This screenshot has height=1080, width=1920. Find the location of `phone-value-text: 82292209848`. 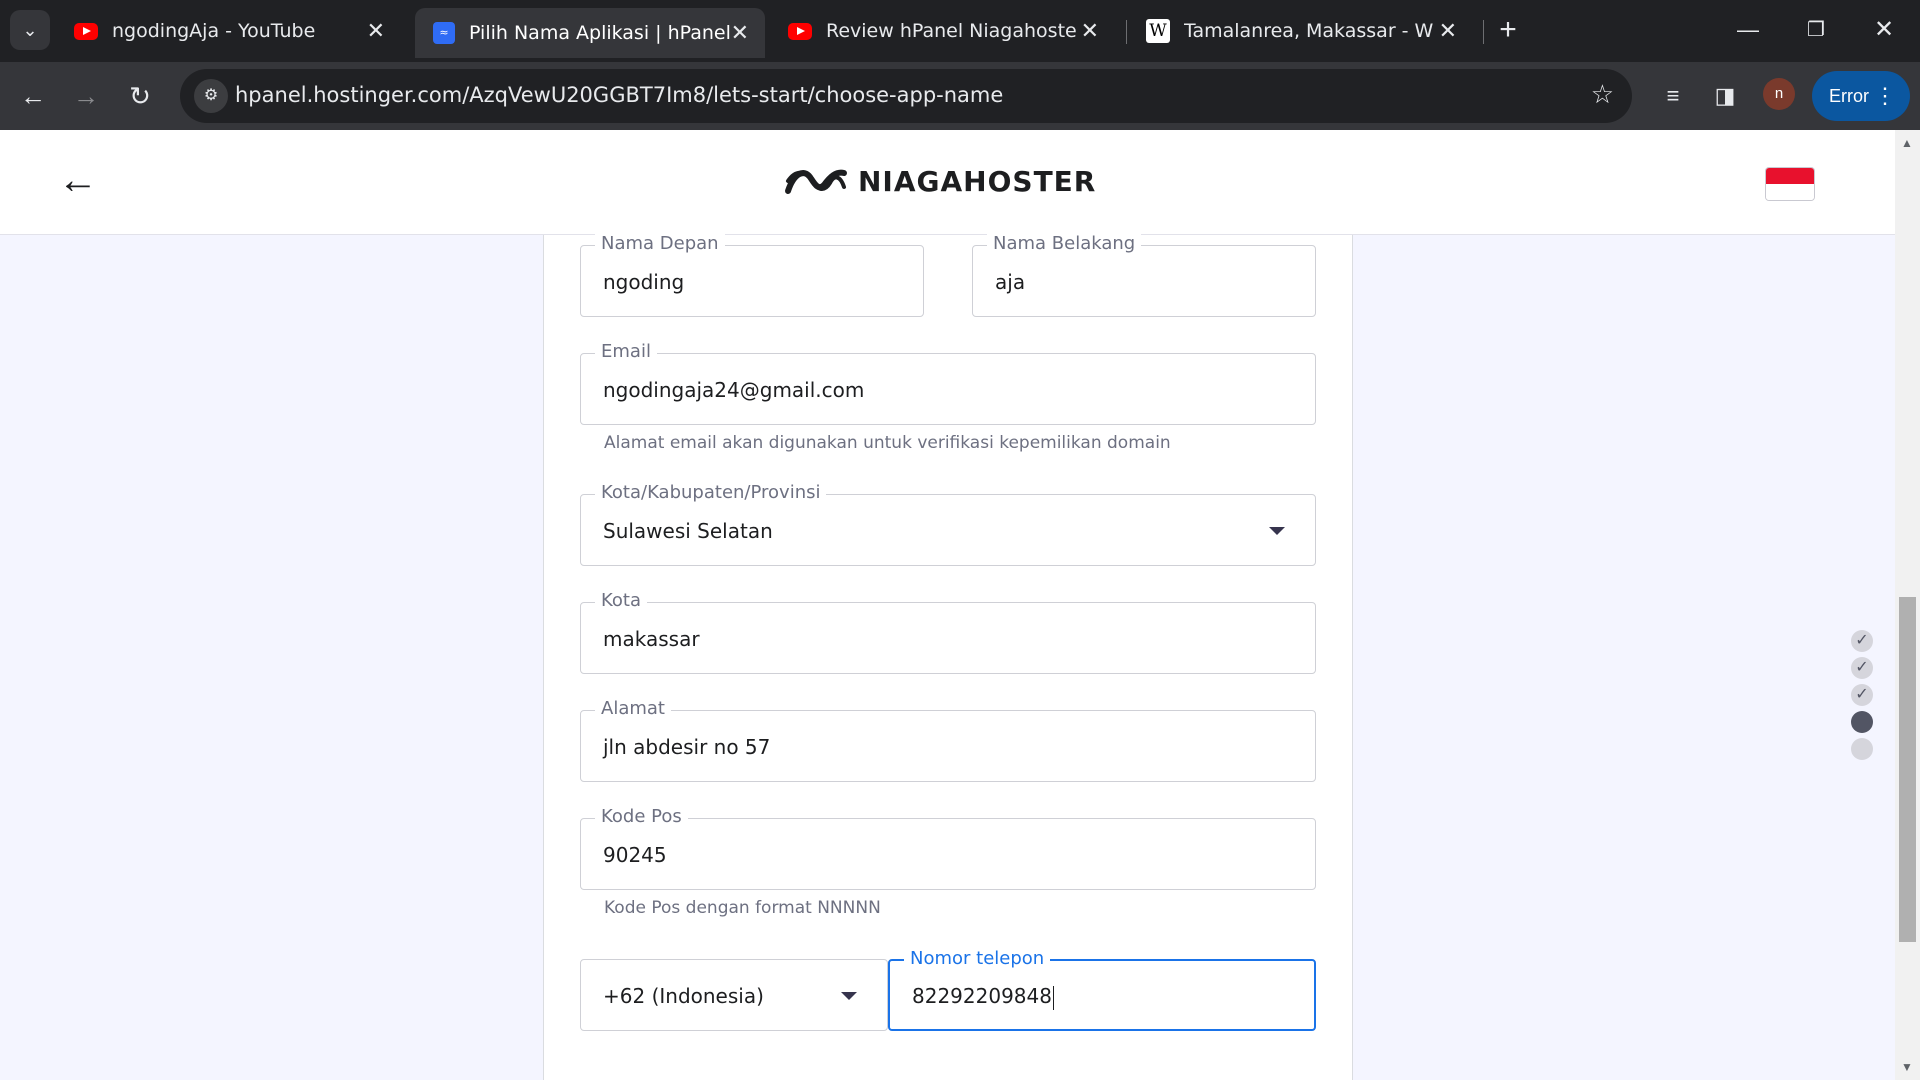

phone-value-text: 82292209848 is located at coordinates (982, 996).